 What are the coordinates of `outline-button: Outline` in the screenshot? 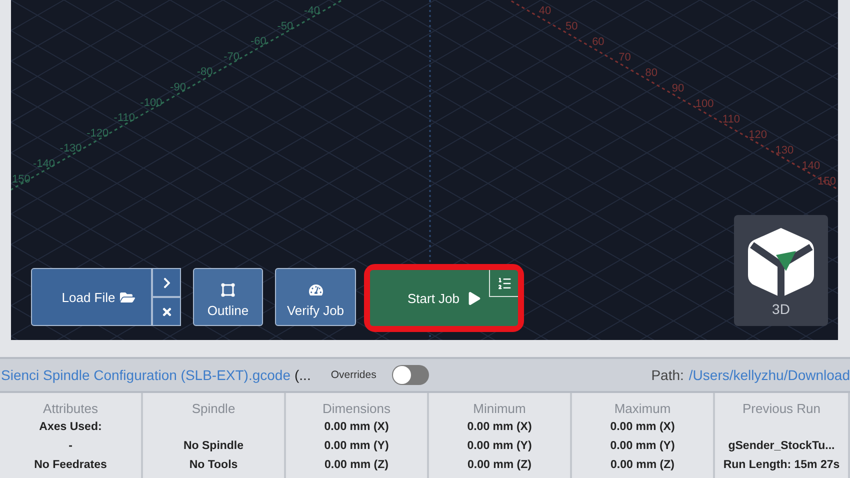 It's located at (228, 297).